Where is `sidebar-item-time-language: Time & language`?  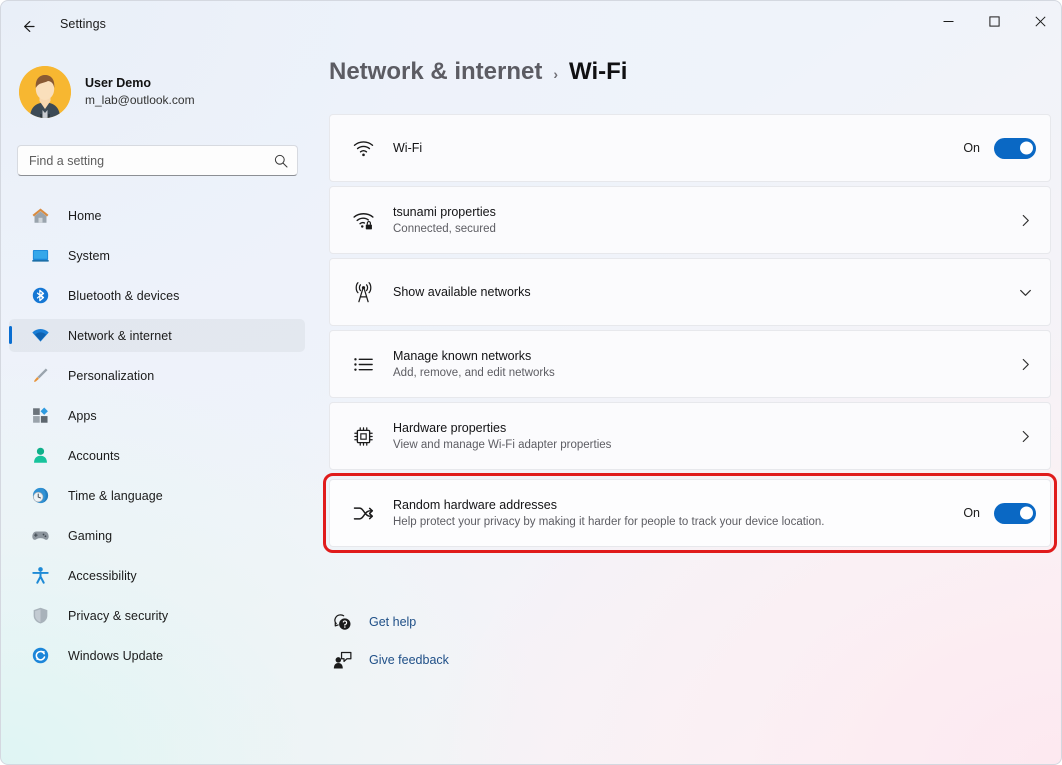 sidebar-item-time-language: Time & language is located at coordinates (157, 495).